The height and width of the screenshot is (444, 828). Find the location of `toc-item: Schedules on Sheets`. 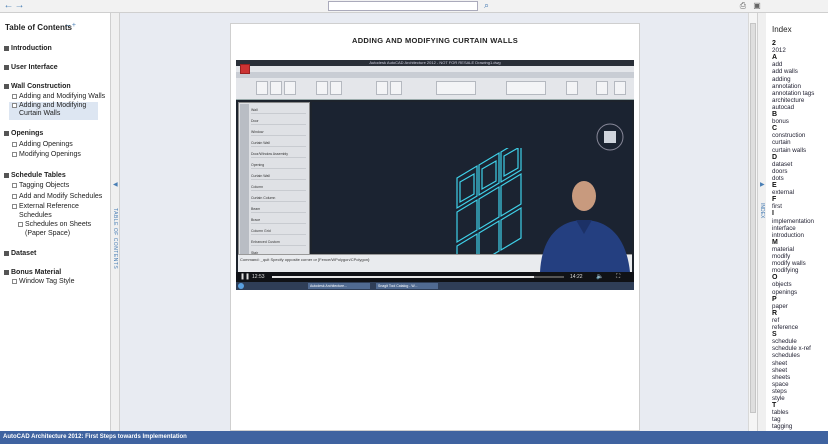

toc-item: Schedules on Sheets is located at coordinates (58, 224).